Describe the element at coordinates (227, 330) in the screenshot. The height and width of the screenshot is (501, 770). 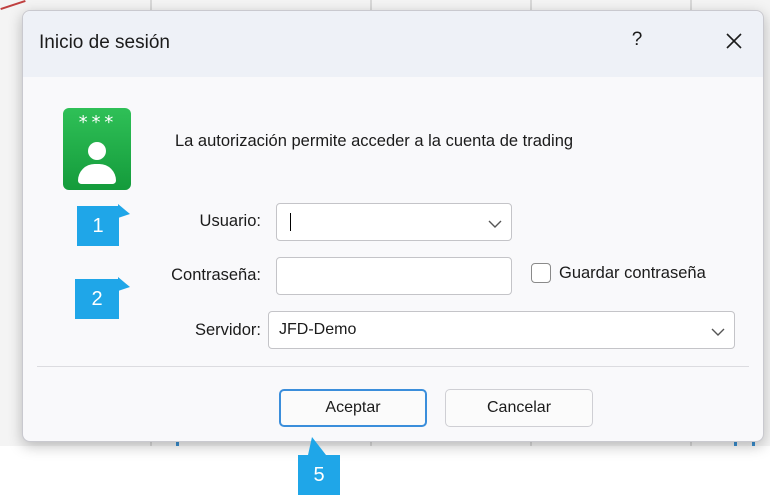
I see `server-label: Servidor:` at that location.